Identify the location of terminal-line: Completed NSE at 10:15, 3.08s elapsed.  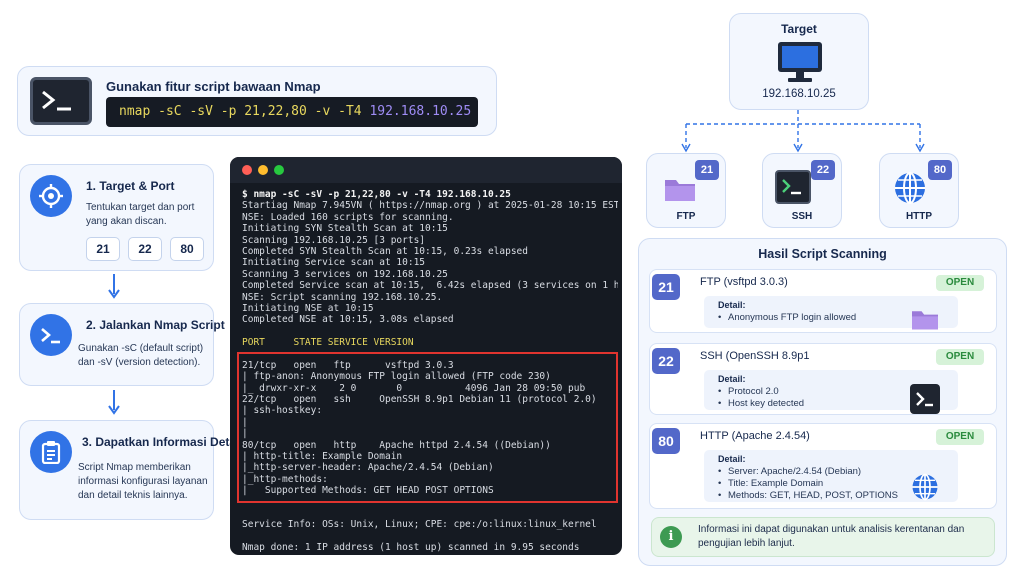
(348, 320).